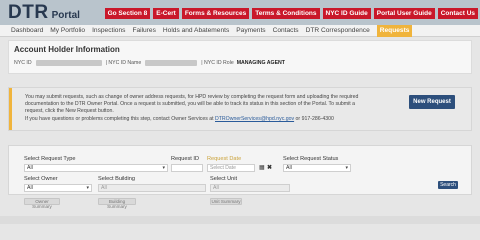  I want to click on nyc-id-label: NYC ID, so click(23, 63).